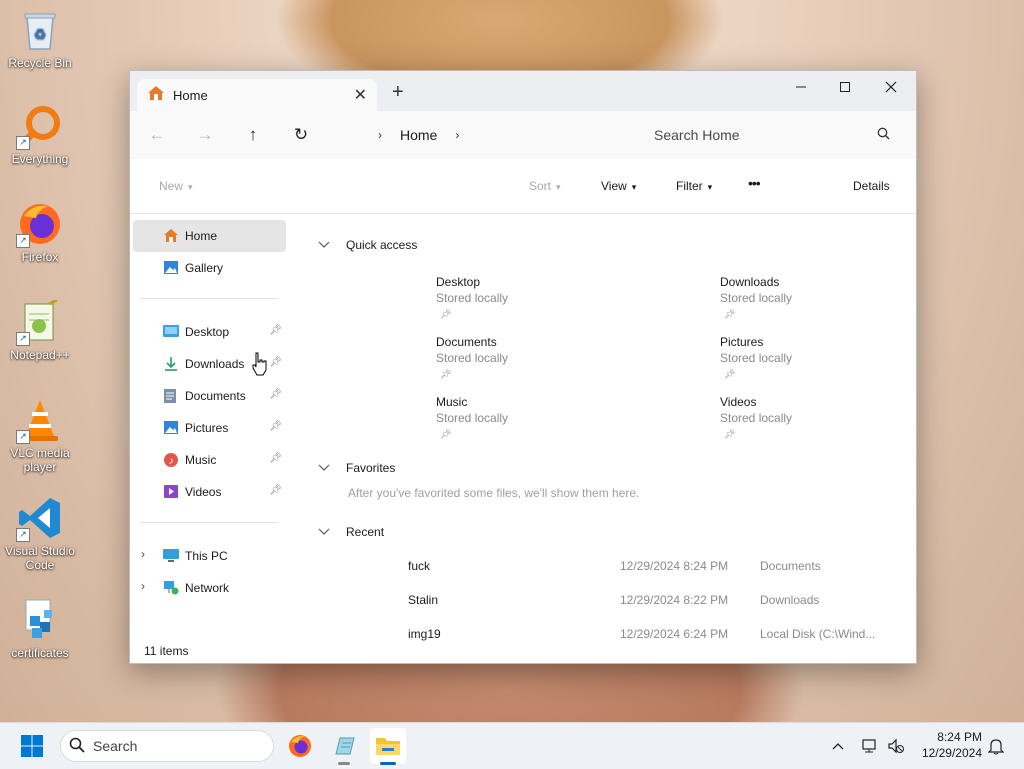  Describe the element at coordinates (157, 135) in the screenshot. I see `back-button: ←` at that location.